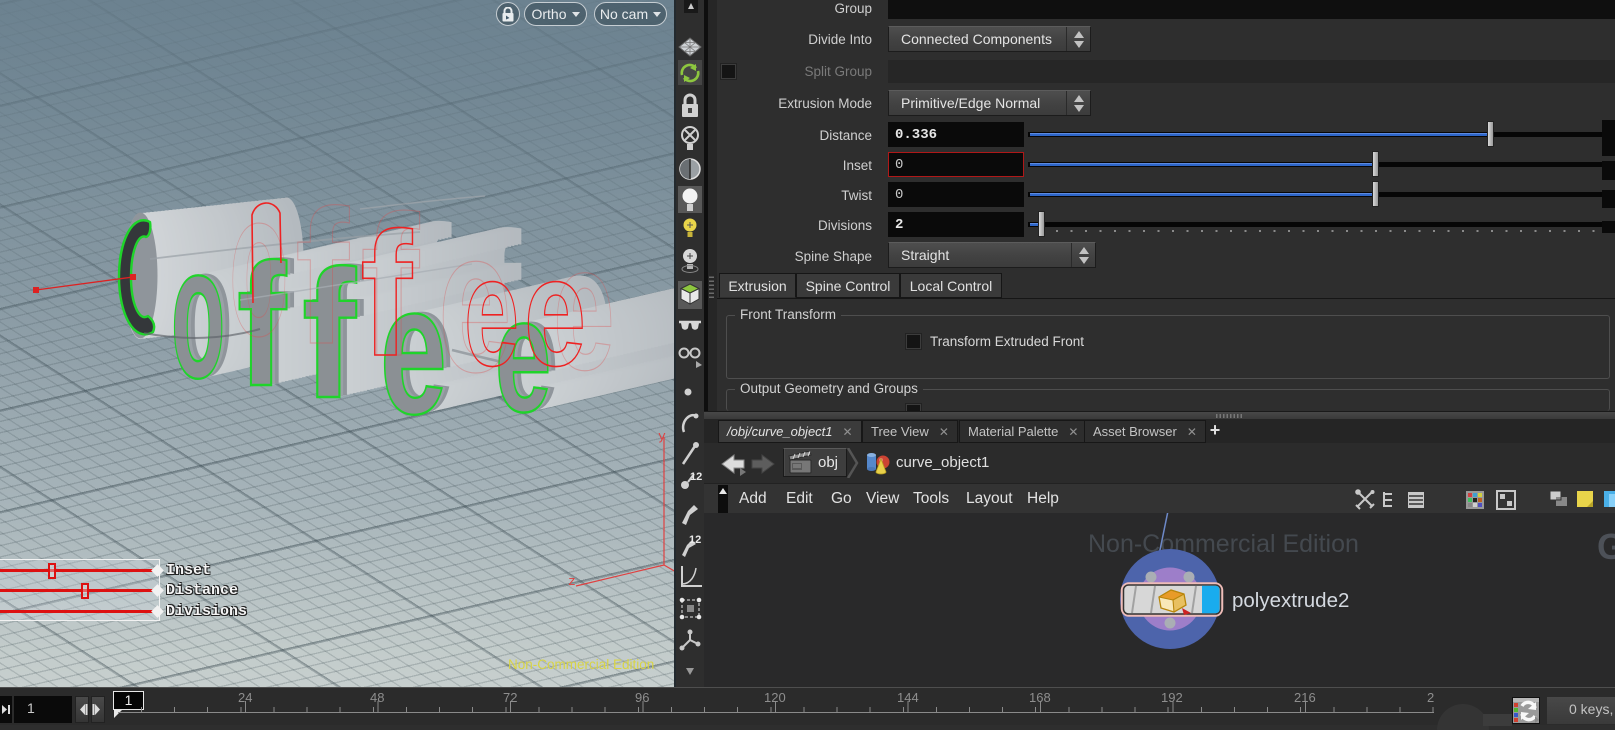 This screenshot has height=730, width=1615. I want to click on svg-text: z, so click(572, 581).